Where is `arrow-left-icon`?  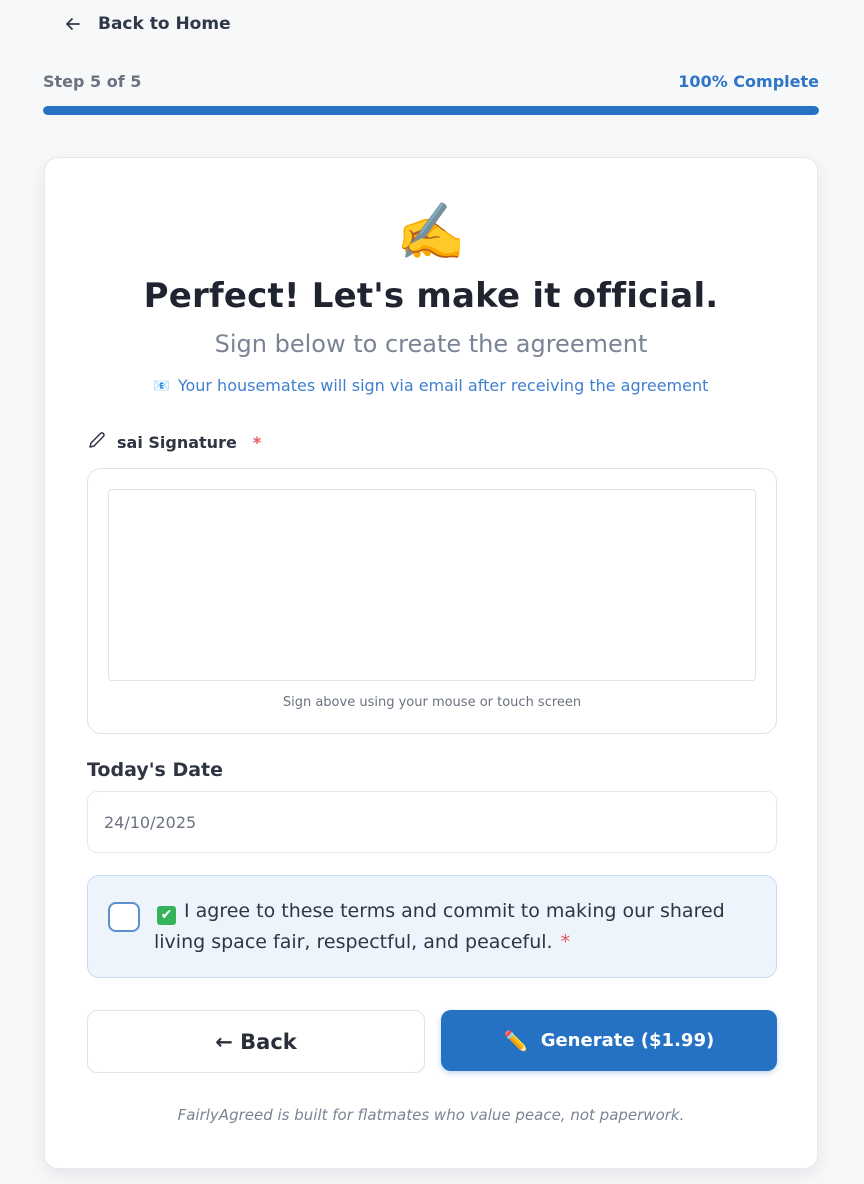 arrow-left-icon is located at coordinates (73, 24).